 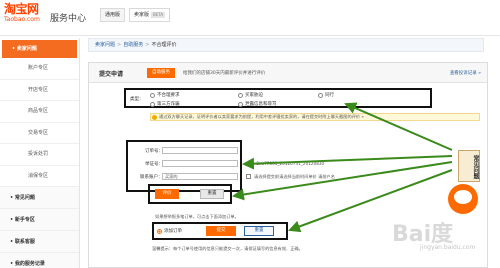 What do you see at coordinates (68, 19) in the screenshot?
I see `service-center-title: 服务中心` at bounding box center [68, 19].